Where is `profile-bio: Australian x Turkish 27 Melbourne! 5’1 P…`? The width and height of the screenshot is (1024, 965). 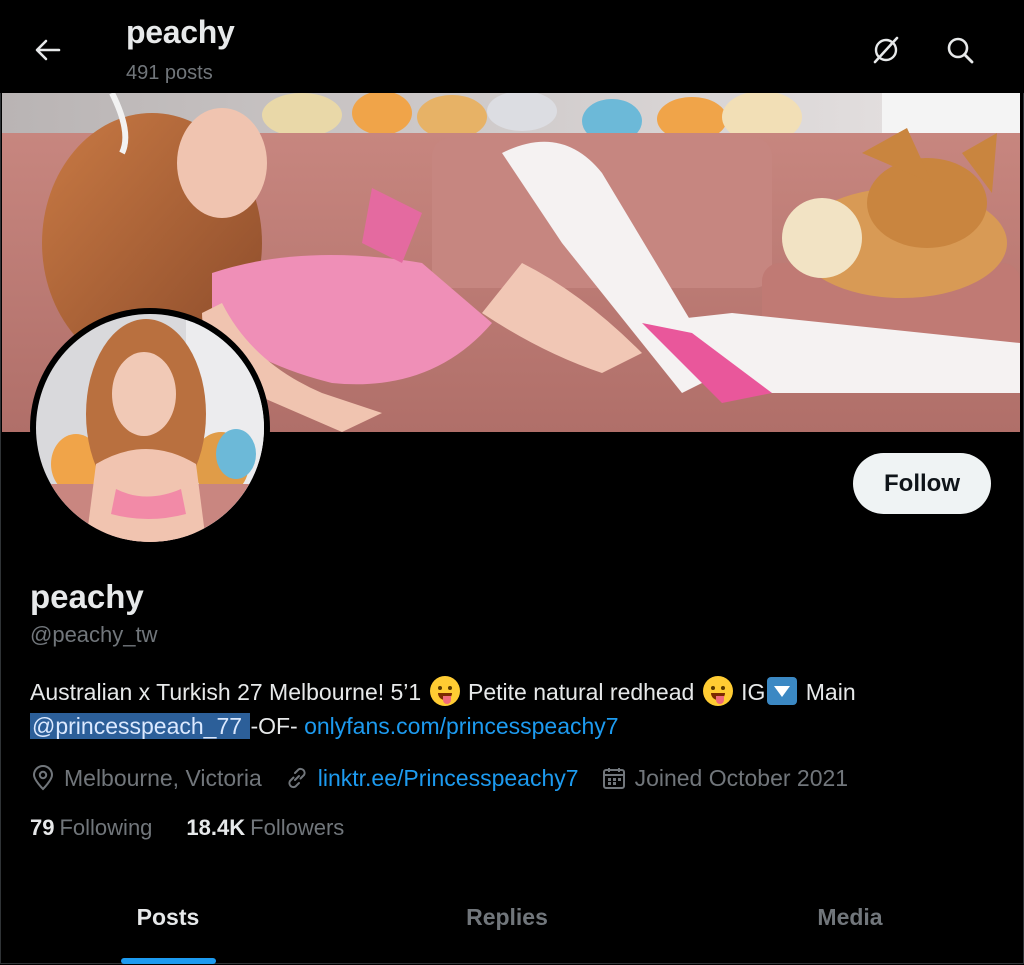
profile-bio: Australian x Turkish 27 Melbourne! 5’1 P… is located at coordinates (510, 709).